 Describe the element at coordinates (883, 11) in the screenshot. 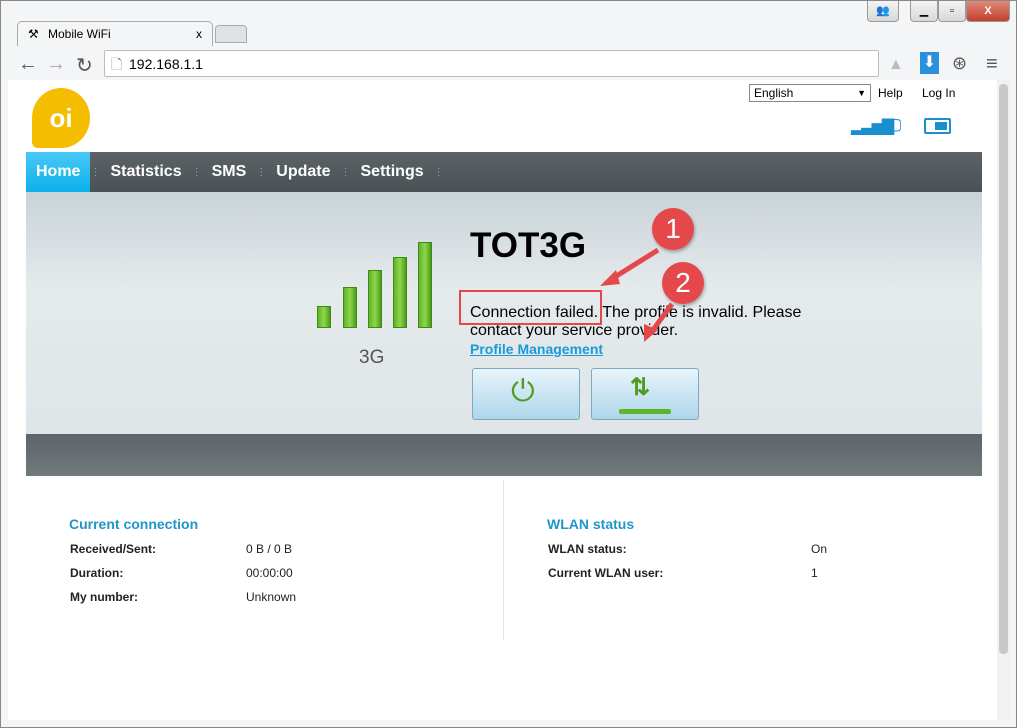

I see `profile-button: 👥` at that location.